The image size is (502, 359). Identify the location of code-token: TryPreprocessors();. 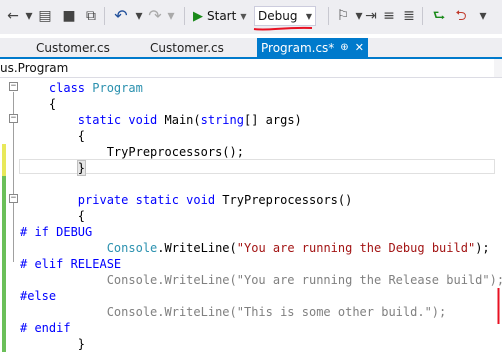
(132, 152).